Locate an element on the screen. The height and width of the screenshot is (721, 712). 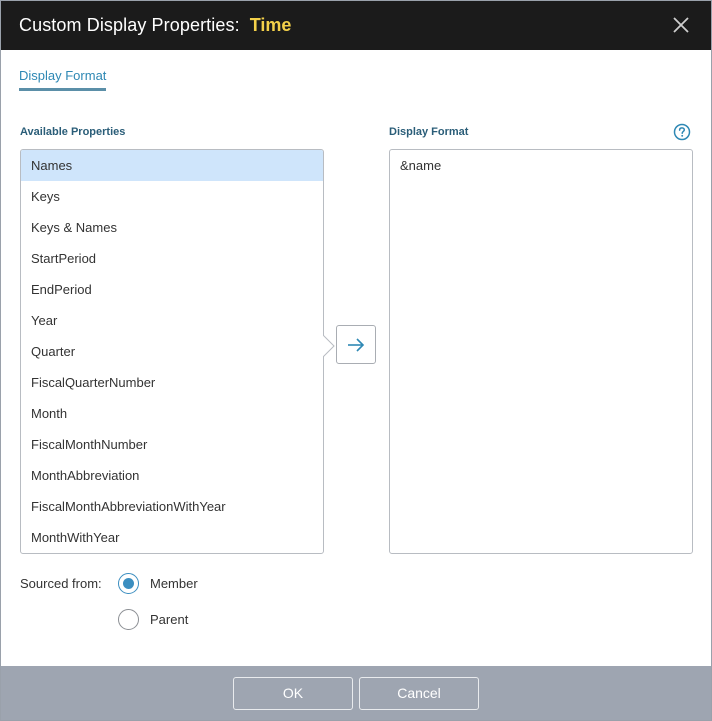
list-item-fiscalmonthnumber: FiscalMonthNumber is located at coordinates (172, 444).